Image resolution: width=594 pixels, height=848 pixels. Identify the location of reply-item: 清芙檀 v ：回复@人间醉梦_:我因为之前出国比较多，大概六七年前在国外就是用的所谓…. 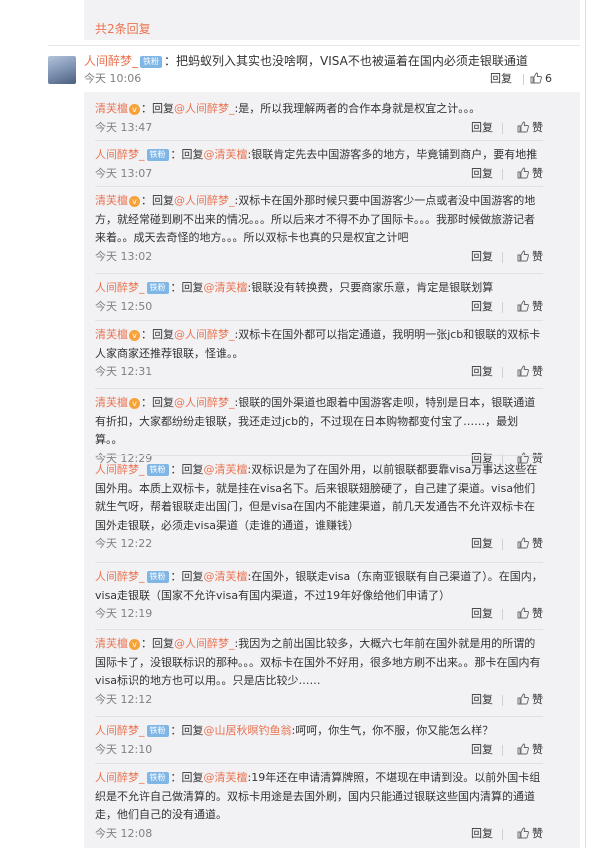
(319, 672).